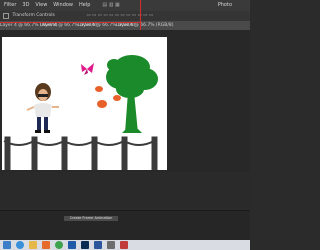 The image size is (320, 250). I want to click on tree, so click(132, 94).